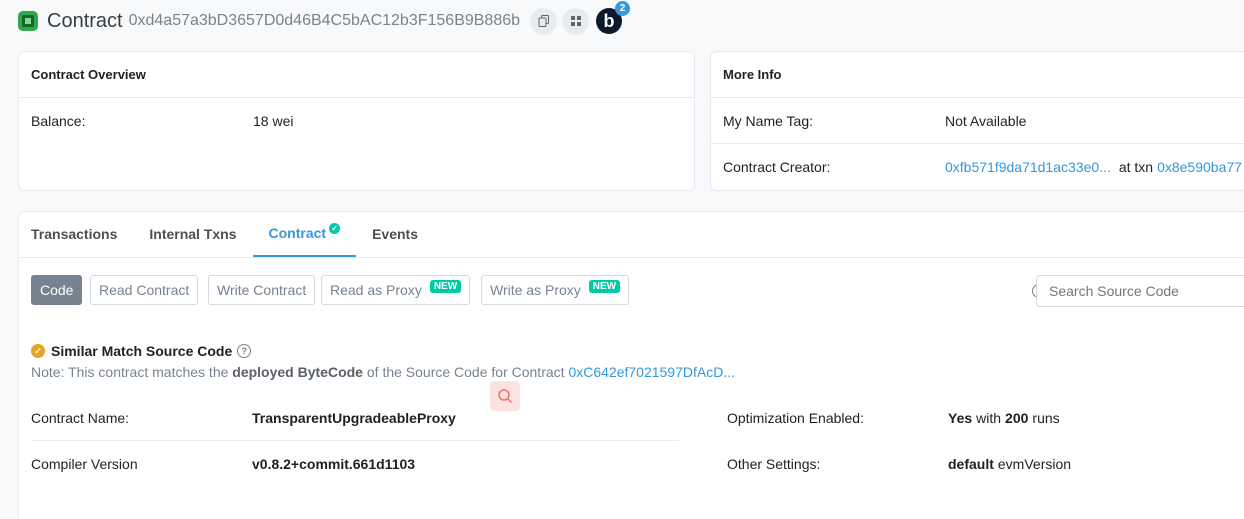 This screenshot has width=1244, height=519. I want to click on tab-transactions: Transactions, so click(82, 234).